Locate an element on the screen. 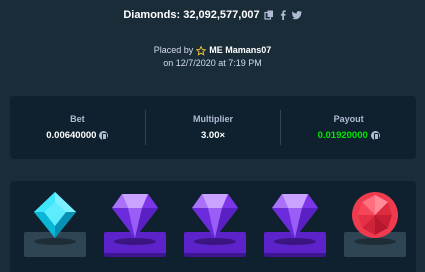  bet-stat: Bet 0.00640000 is located at coordinates (77, 127).